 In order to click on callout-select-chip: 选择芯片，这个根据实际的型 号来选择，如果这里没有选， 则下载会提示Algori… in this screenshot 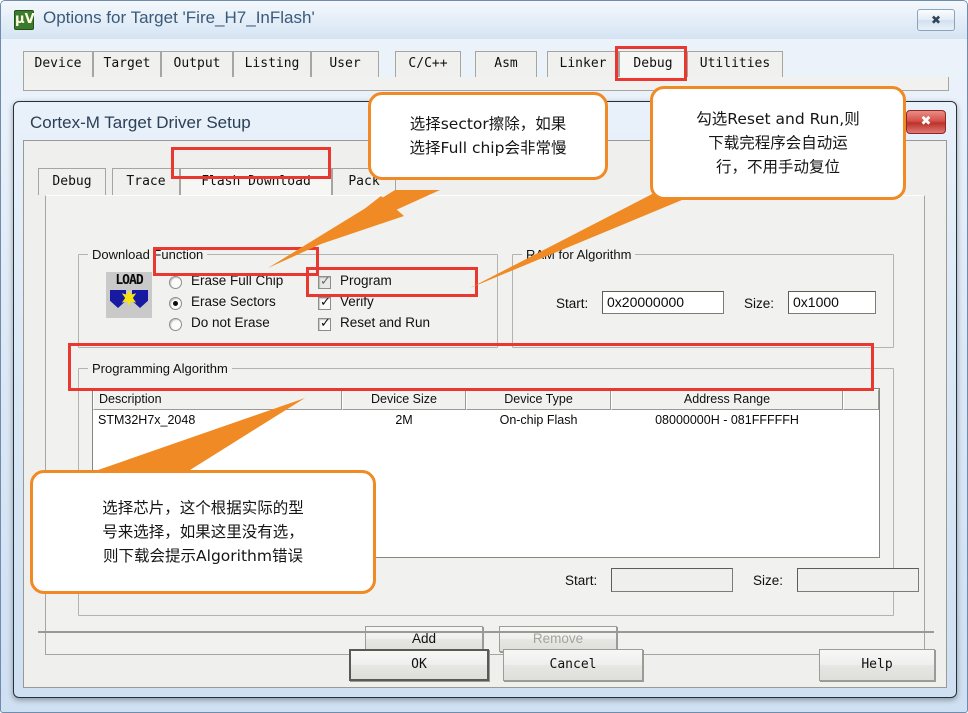, I will do `click(203, 532)`.